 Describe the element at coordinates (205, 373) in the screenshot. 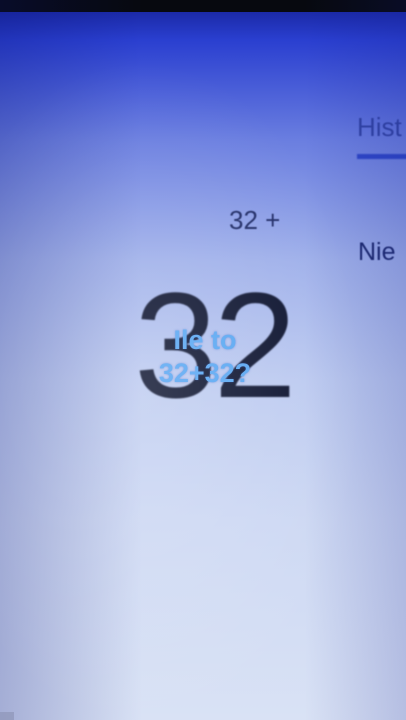

I see `overlay-caption-line2: 32+32?` at that location.